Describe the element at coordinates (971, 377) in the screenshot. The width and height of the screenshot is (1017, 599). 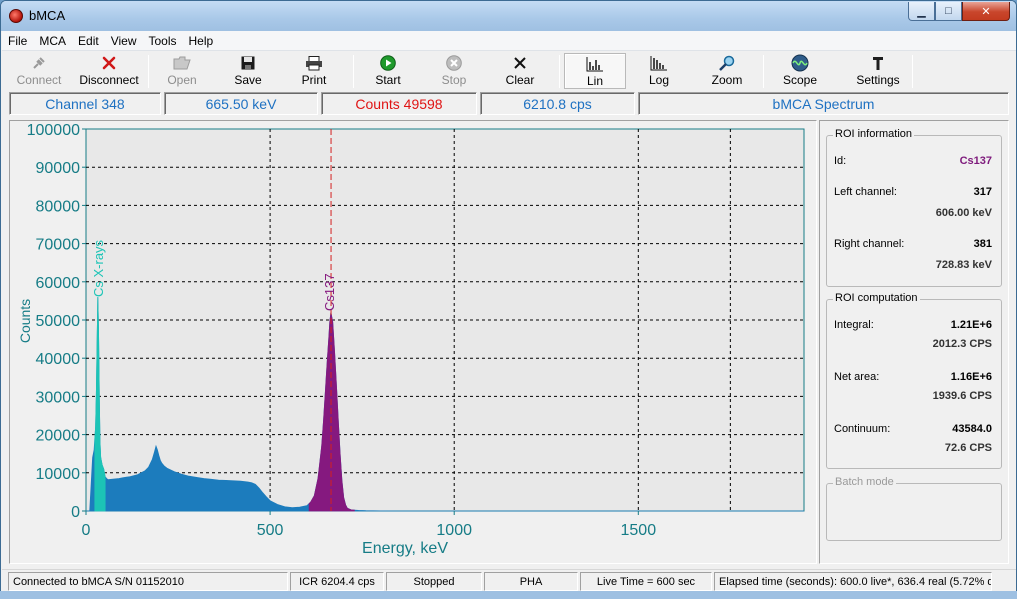
I see `net-area-value: 1.16E+6` at that location.